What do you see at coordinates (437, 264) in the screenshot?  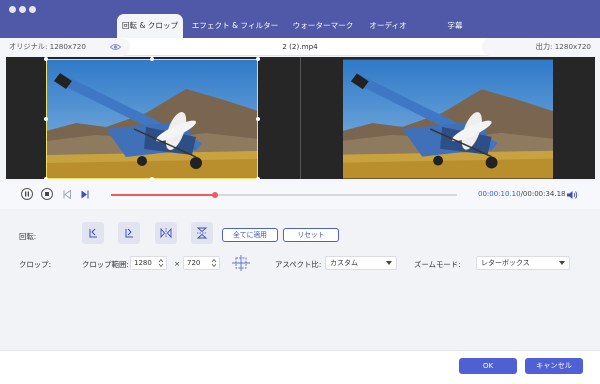 I see `zoom-mode-label: ズームモード:` at bounding box center [437, 264].